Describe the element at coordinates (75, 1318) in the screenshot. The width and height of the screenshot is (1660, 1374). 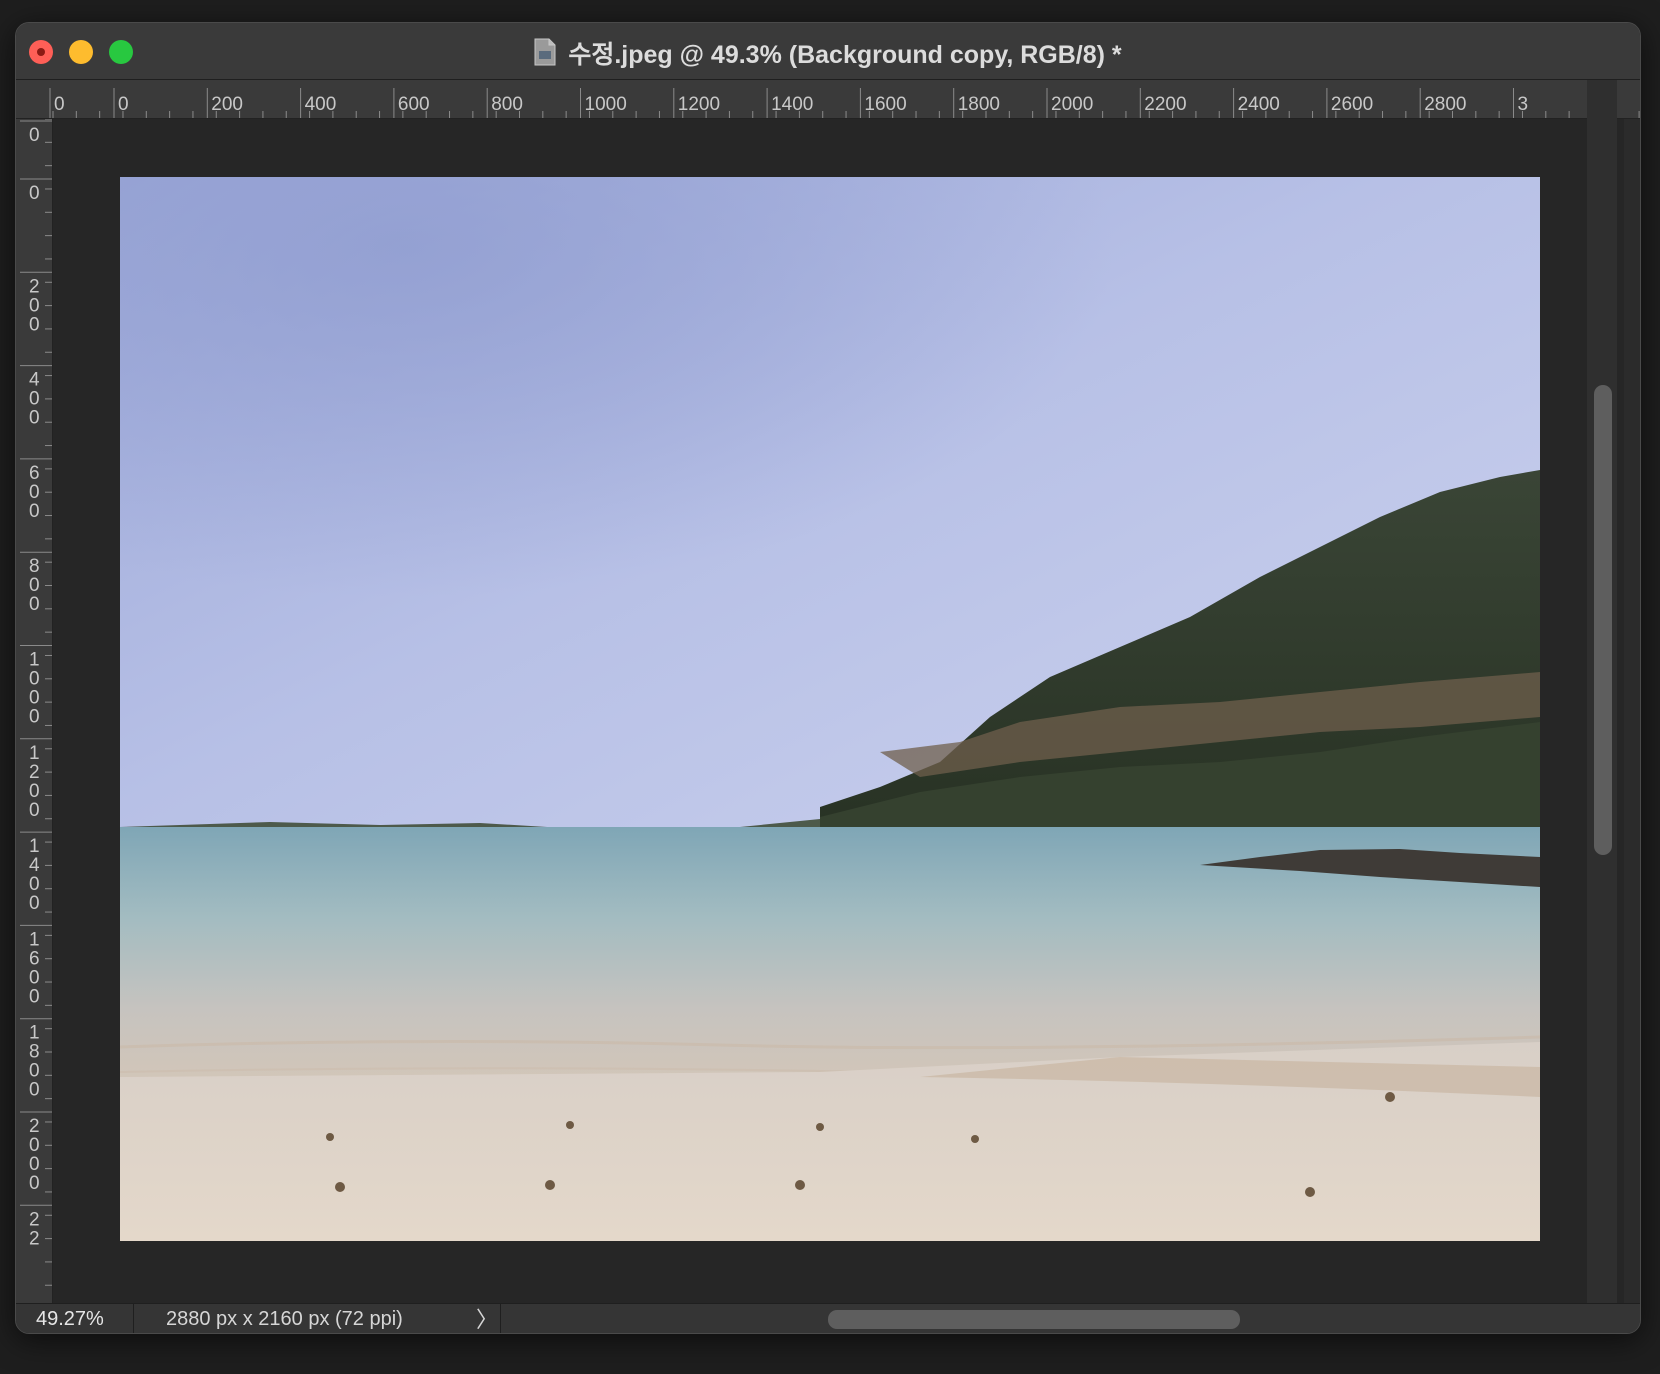
I see `zoom-level-field: 49.27%` at that location.